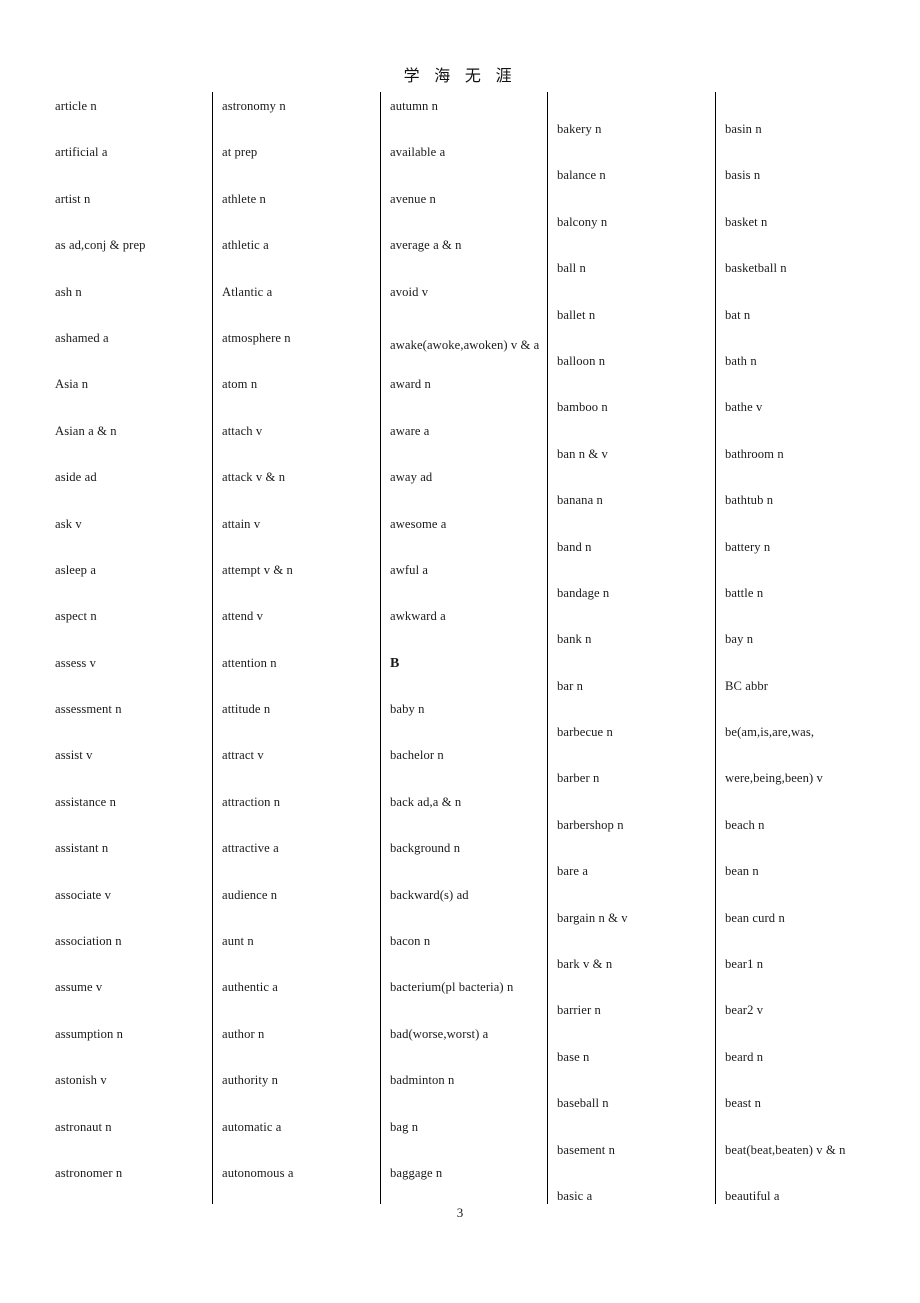 The image size is (920, 1303). What do you see at coordinates (417, 755) in the screenshot?
I see `word-entry: bachelor n` at bounding box center [417, 755].